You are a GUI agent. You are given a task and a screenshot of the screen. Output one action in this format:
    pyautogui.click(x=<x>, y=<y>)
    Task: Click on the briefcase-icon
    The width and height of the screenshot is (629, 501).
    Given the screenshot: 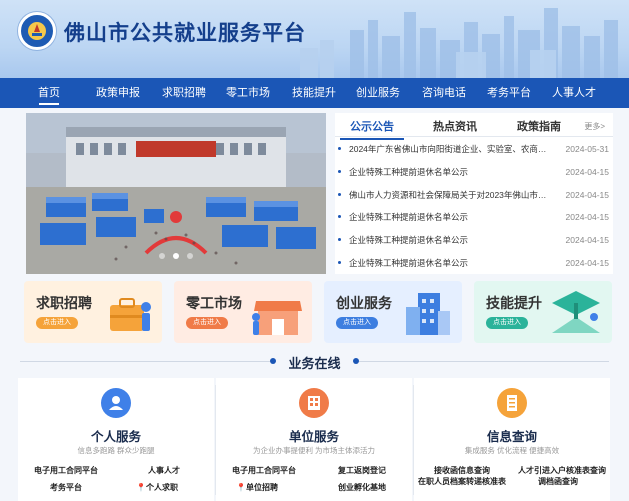 What is the action you would take?
    pyautogui.click(x=130, y=314)
    